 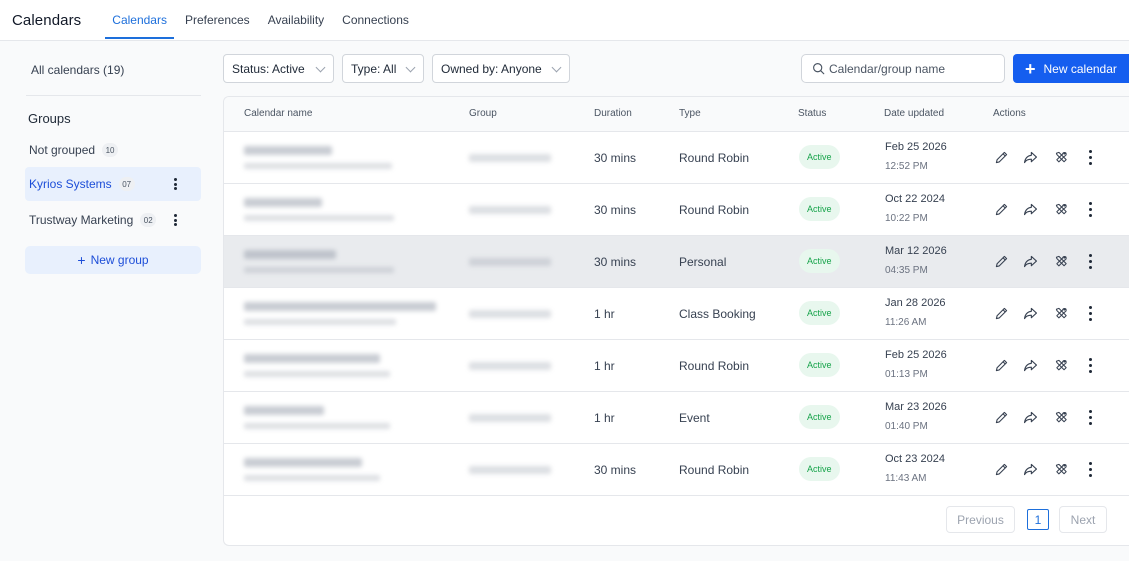 I want to click on table-row: 1 hr Event Active Mar 23 2026 01:40 PM, so click(x=676, y=418).